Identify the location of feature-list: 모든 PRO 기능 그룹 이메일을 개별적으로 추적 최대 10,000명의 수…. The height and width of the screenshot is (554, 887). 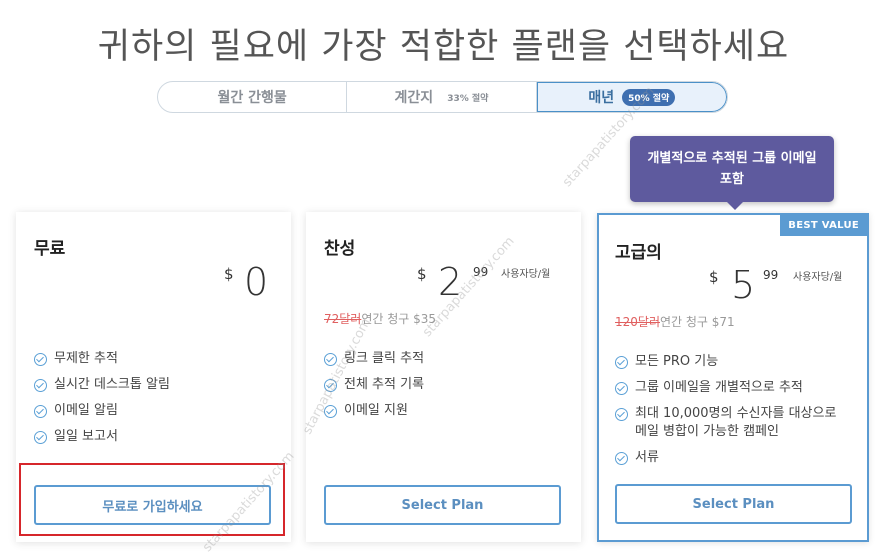
(730, 414).